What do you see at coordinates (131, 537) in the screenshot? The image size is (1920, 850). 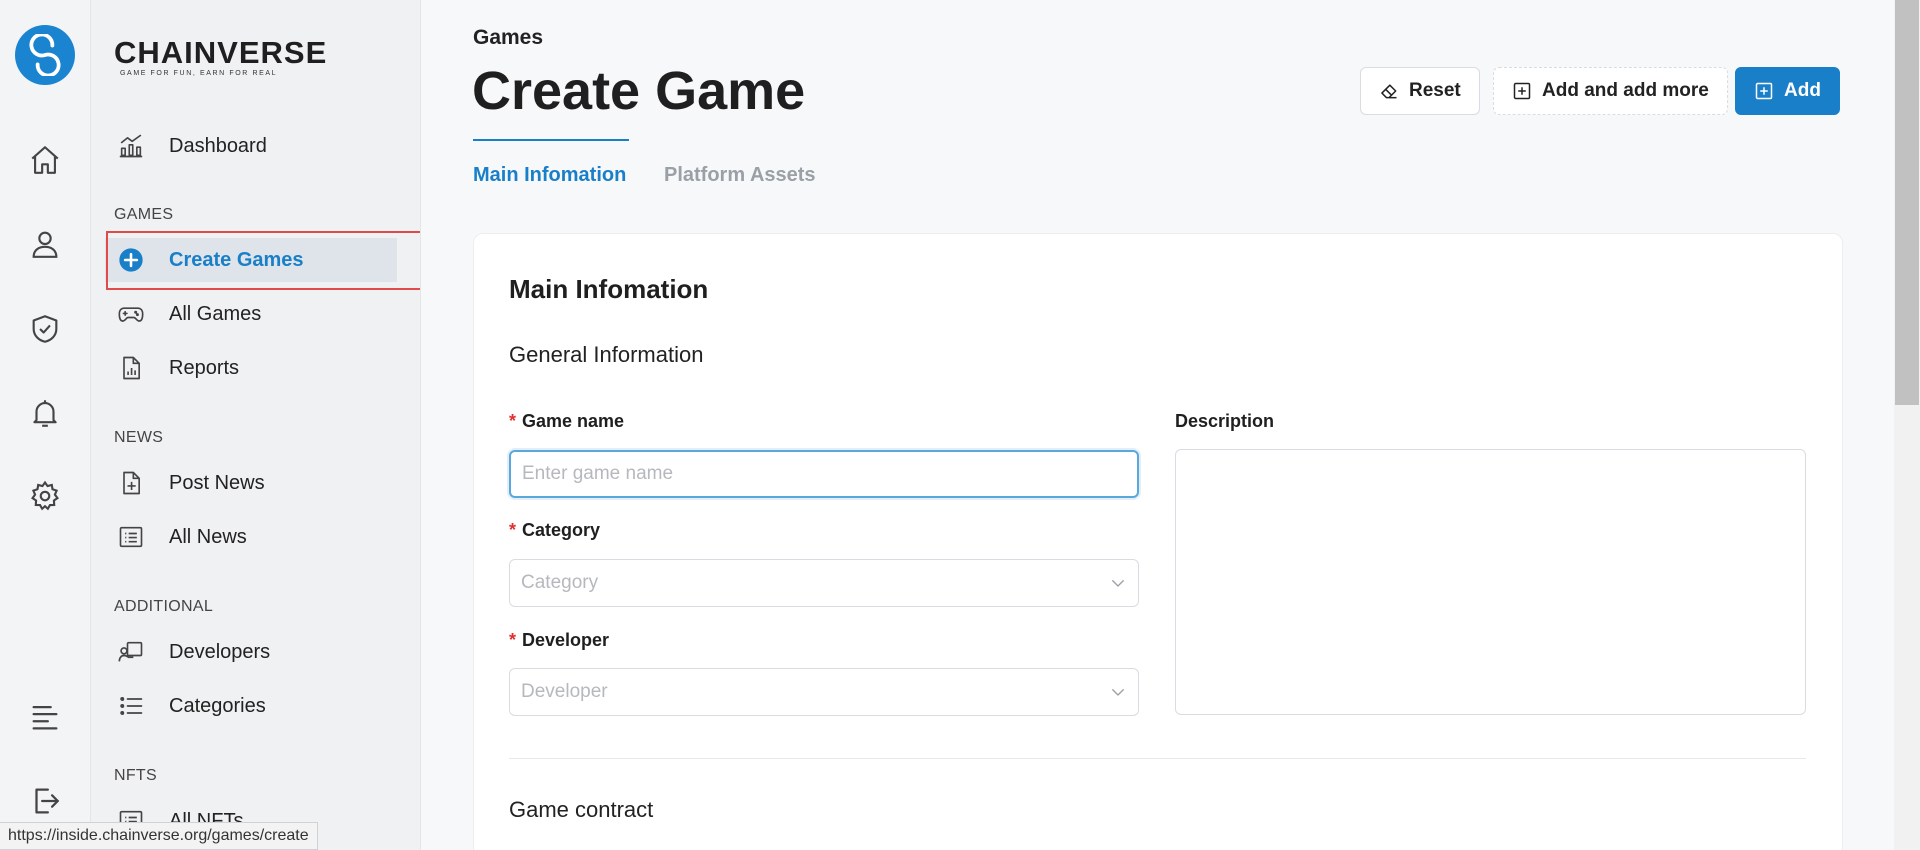 I see `list-box-icon` at bounding box center [131, 537].